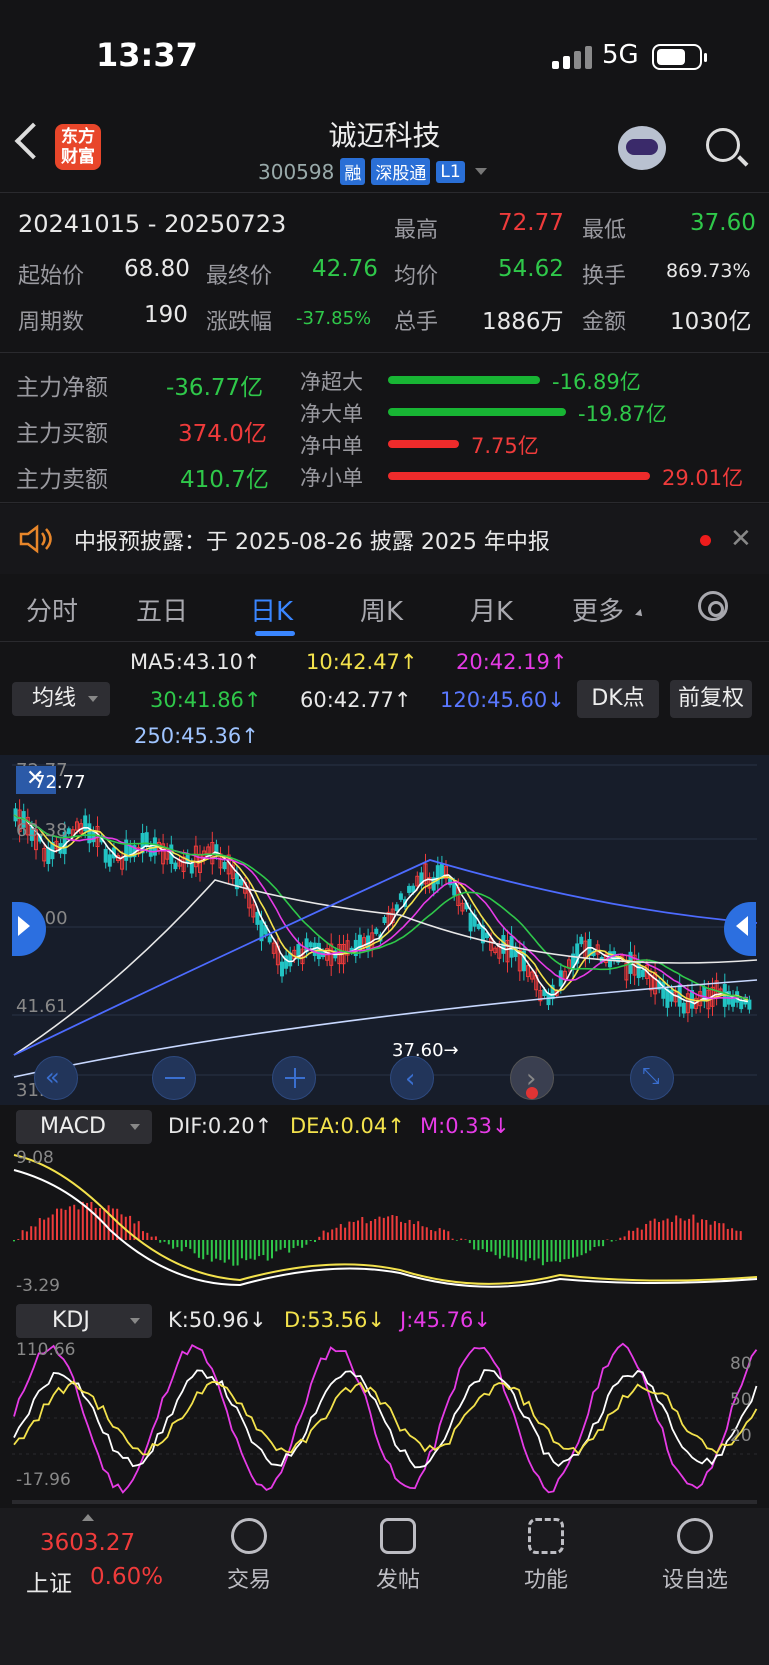  What do you see at coordinates (248, 1580) in the screenshot?
I see `trade-label: 交易` at bounding box center [248, 1580].